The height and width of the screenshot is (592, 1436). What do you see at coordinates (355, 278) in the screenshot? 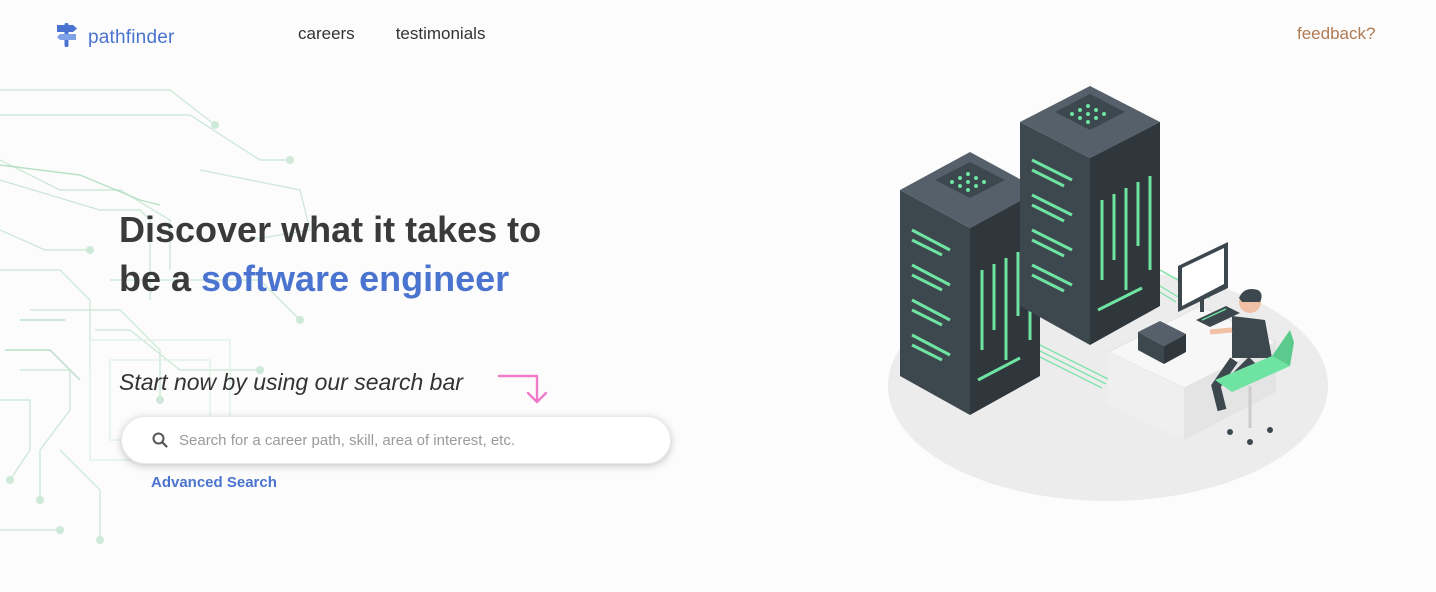
I see `hero-title-accent: software engineer` at bounding box center [355, 278].